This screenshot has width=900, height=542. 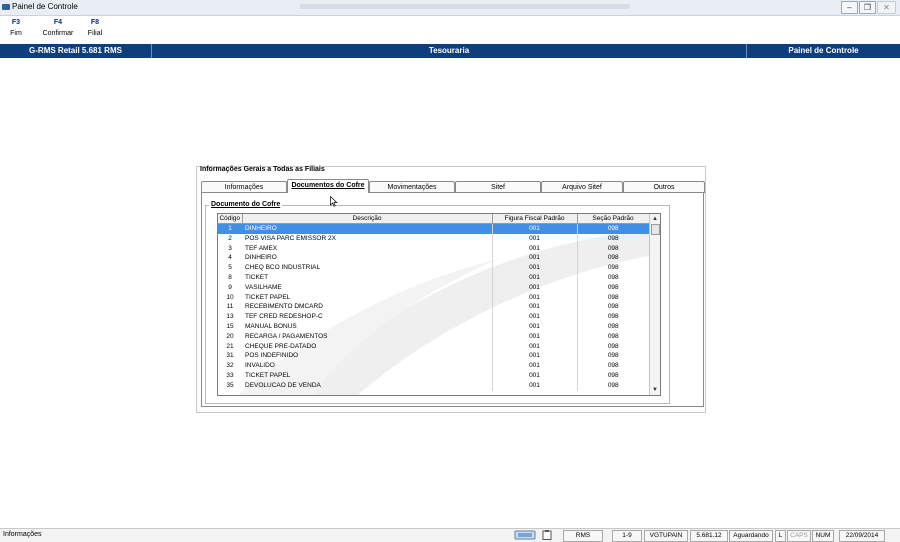 What do you see at coordinates (262, 169) in the screenshot?
I see `panel-title: Informações Gerais a Todas as Filiais` at bounding box center [262, 169].